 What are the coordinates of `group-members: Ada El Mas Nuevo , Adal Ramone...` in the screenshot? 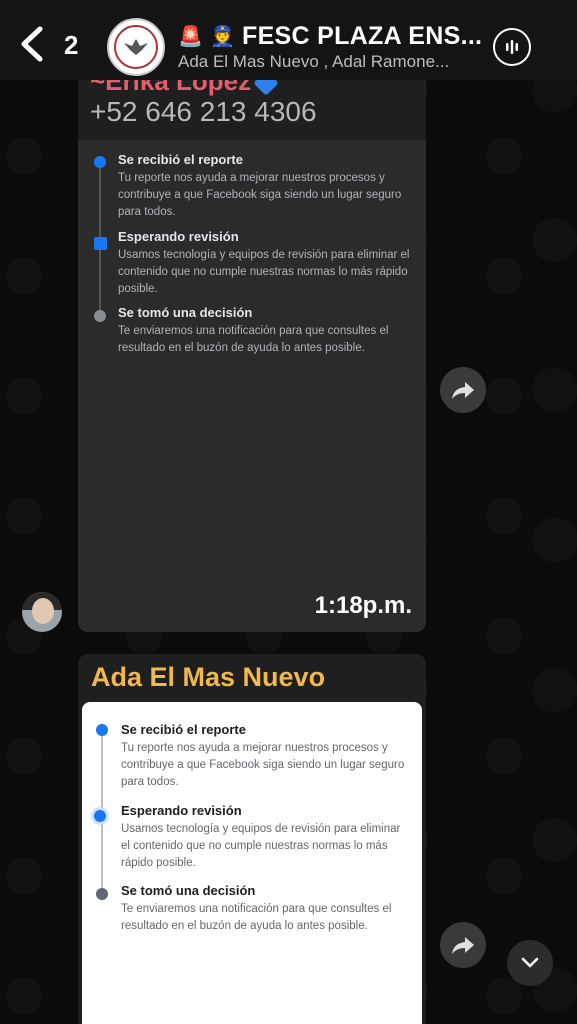 It's located at (313, 62).